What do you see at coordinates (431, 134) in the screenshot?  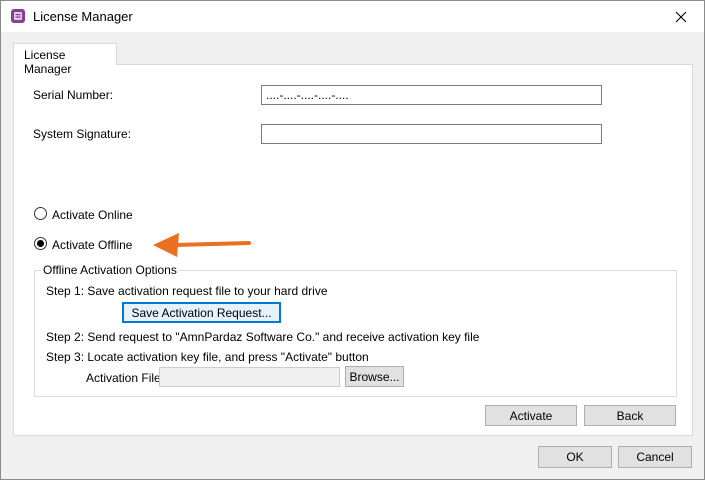 I see `system-signature-input` at bounding box center [431, 134].